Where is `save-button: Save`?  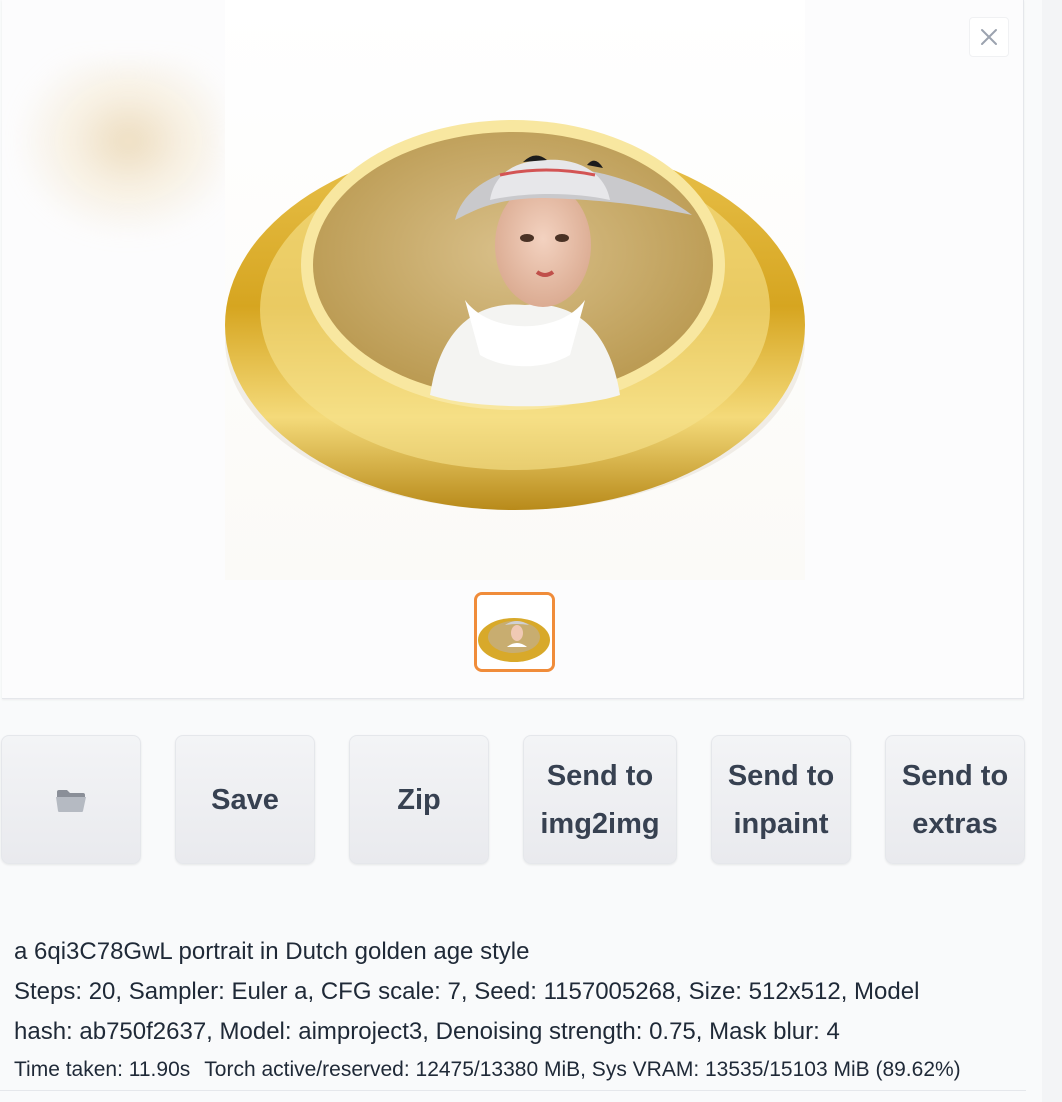
save-button: Save is located at coordinates (245, 799).